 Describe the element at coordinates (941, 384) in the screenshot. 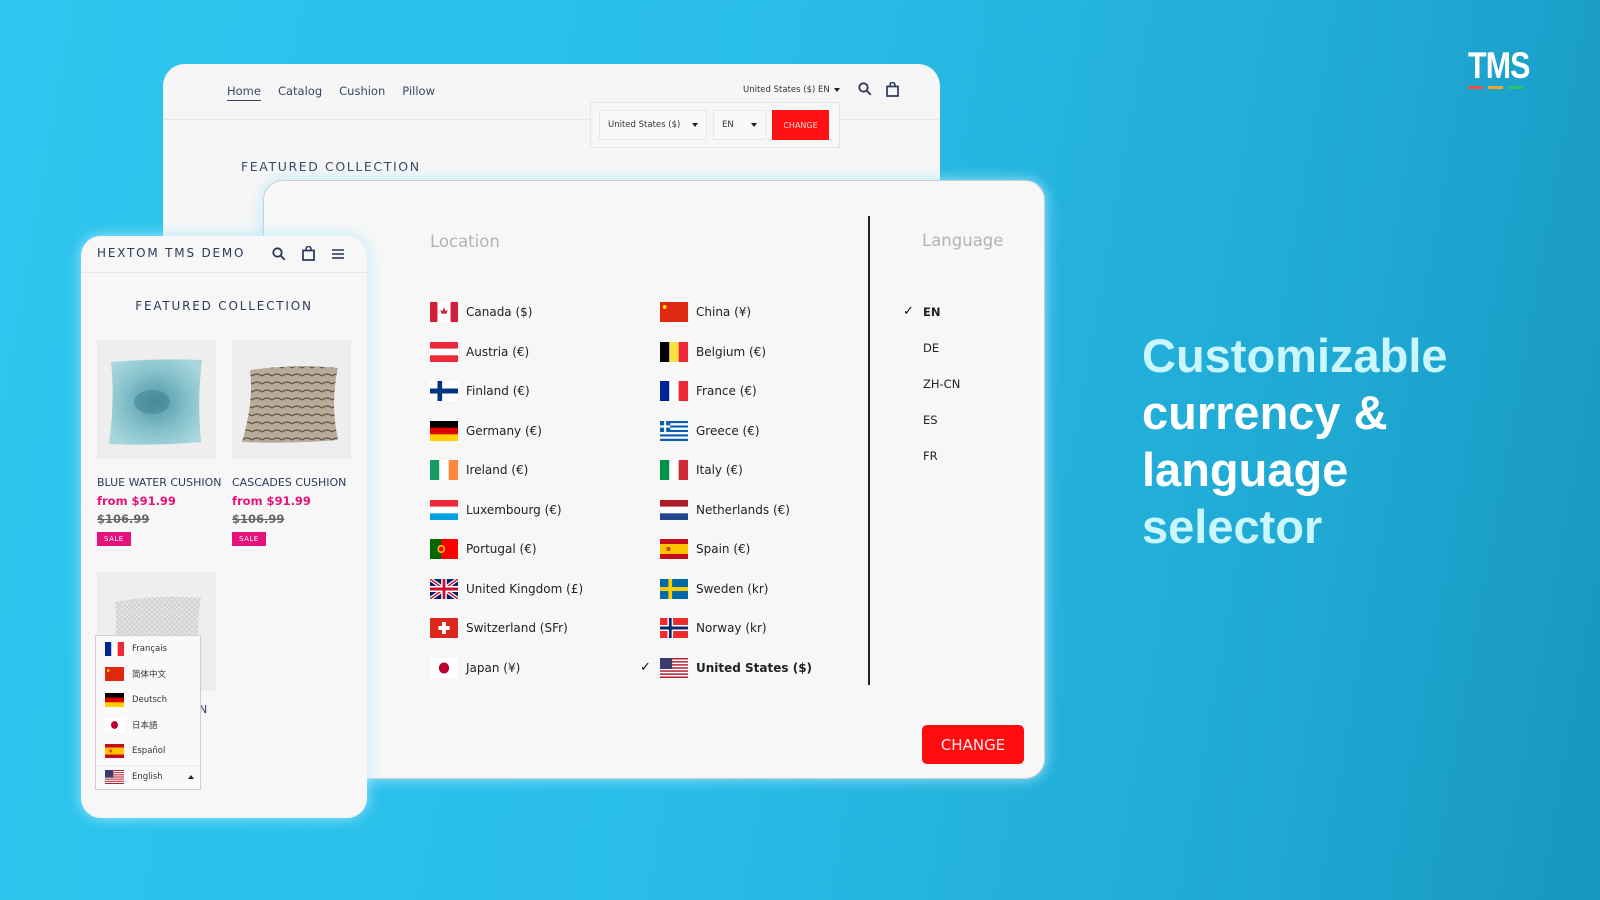

I see `language-option: ZH-CN` at that location.